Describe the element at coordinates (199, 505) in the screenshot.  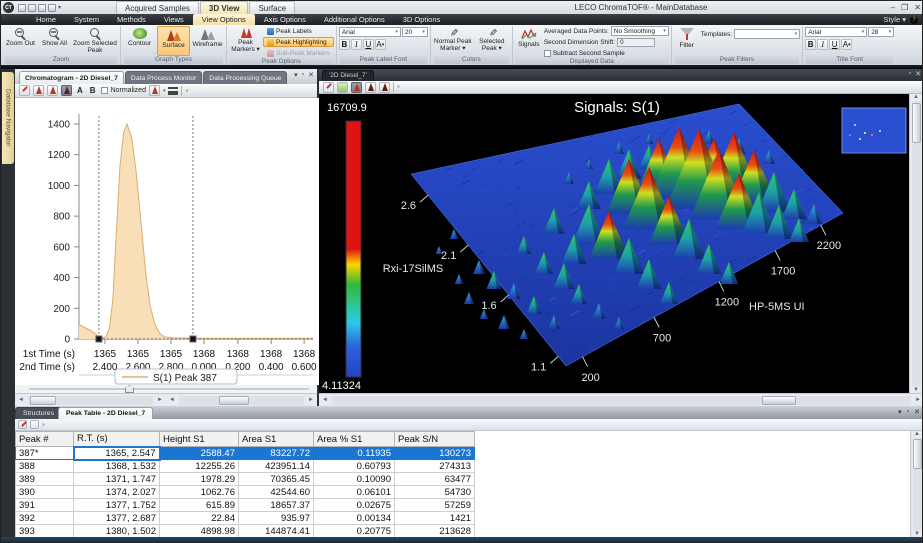
I see `table-cell: 615.89` at that location.